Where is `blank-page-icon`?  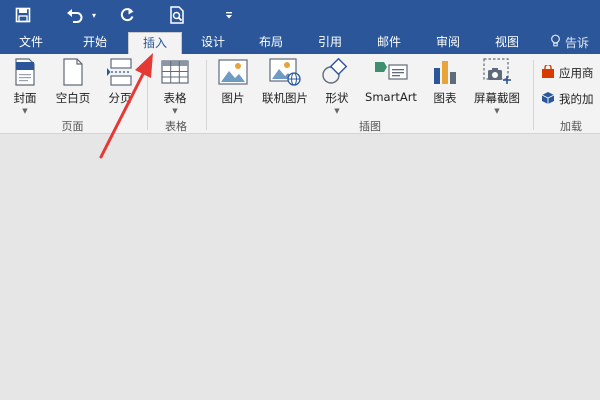
blank-page-icon is located at coordinates (73, 72).